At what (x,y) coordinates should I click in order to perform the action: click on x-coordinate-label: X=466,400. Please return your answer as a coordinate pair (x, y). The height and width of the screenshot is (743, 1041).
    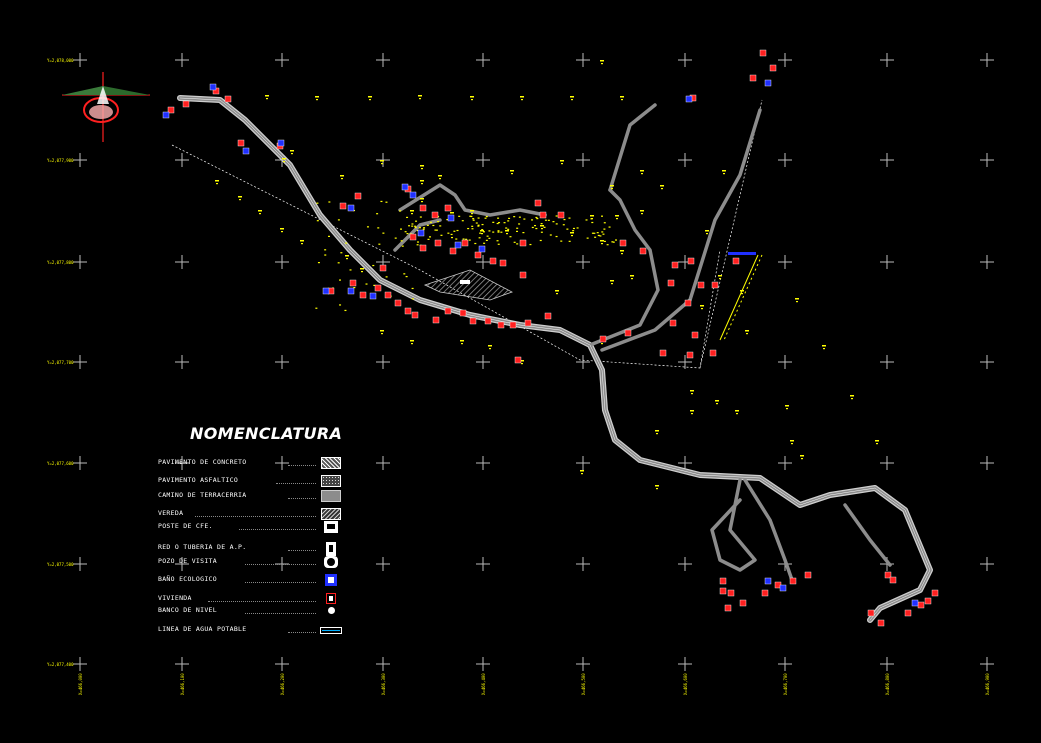
    Looking at the image, I should click on (483, 684).